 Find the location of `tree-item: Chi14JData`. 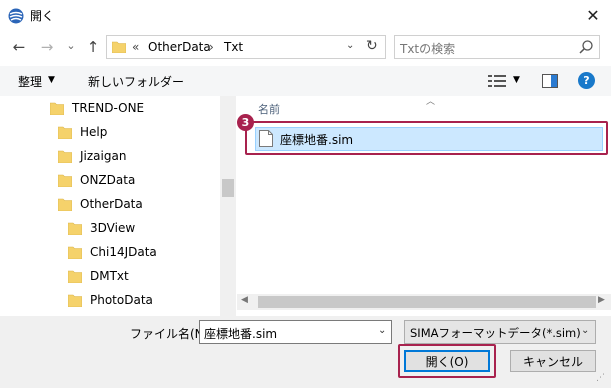

tree-item: Chi14JData is located at coordinates (112, 252).